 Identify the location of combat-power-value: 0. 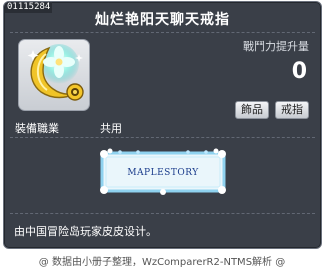
(299, 71).